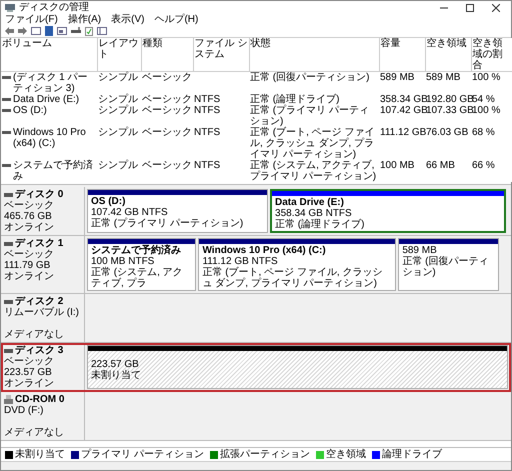 This screenshot has height=471, width=512. Describe the element at coordinates (310, 202) in the screenshot. I see `partition-name: Data Drive (E:)` at that location.